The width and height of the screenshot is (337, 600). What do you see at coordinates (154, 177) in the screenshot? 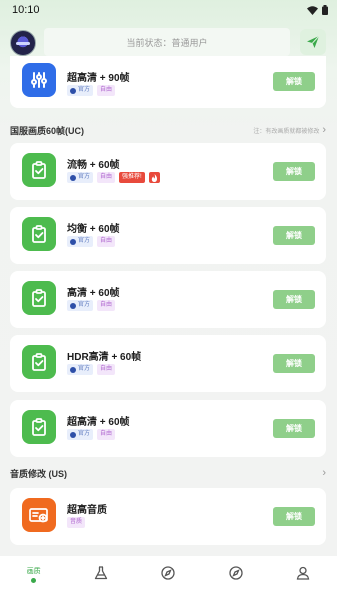
I see `fire-icon` at bounding box center [154, 177].